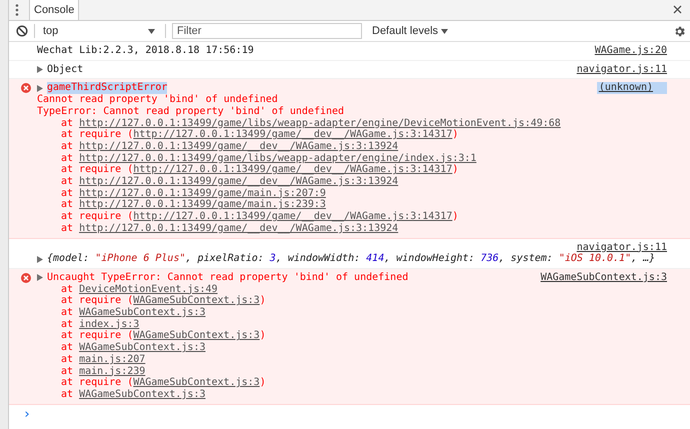 This screenshot has height=429, width=690. Describe the element at coordinates (410, 31) in the screenshot. I see `levels-dropdown: Default levels` at that location.